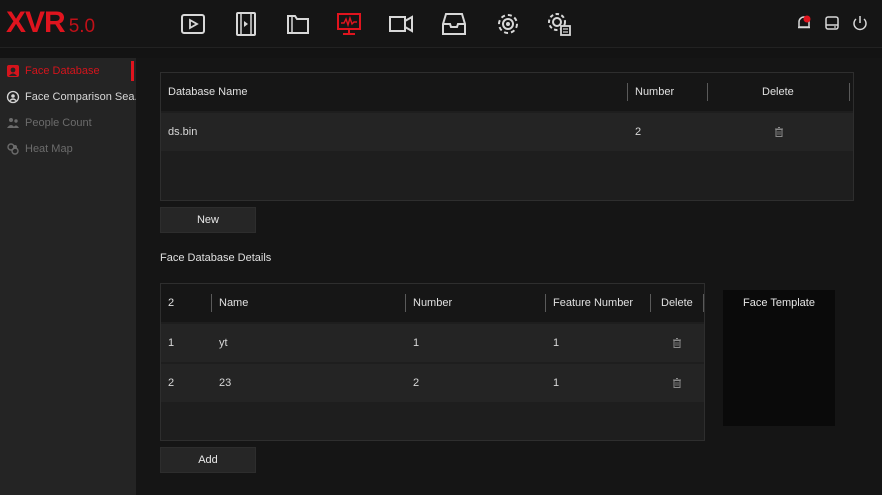  Describe the element at coordinates (593, 303) in the screenshot. I see `column-feature-number: Feature Number` at that location.